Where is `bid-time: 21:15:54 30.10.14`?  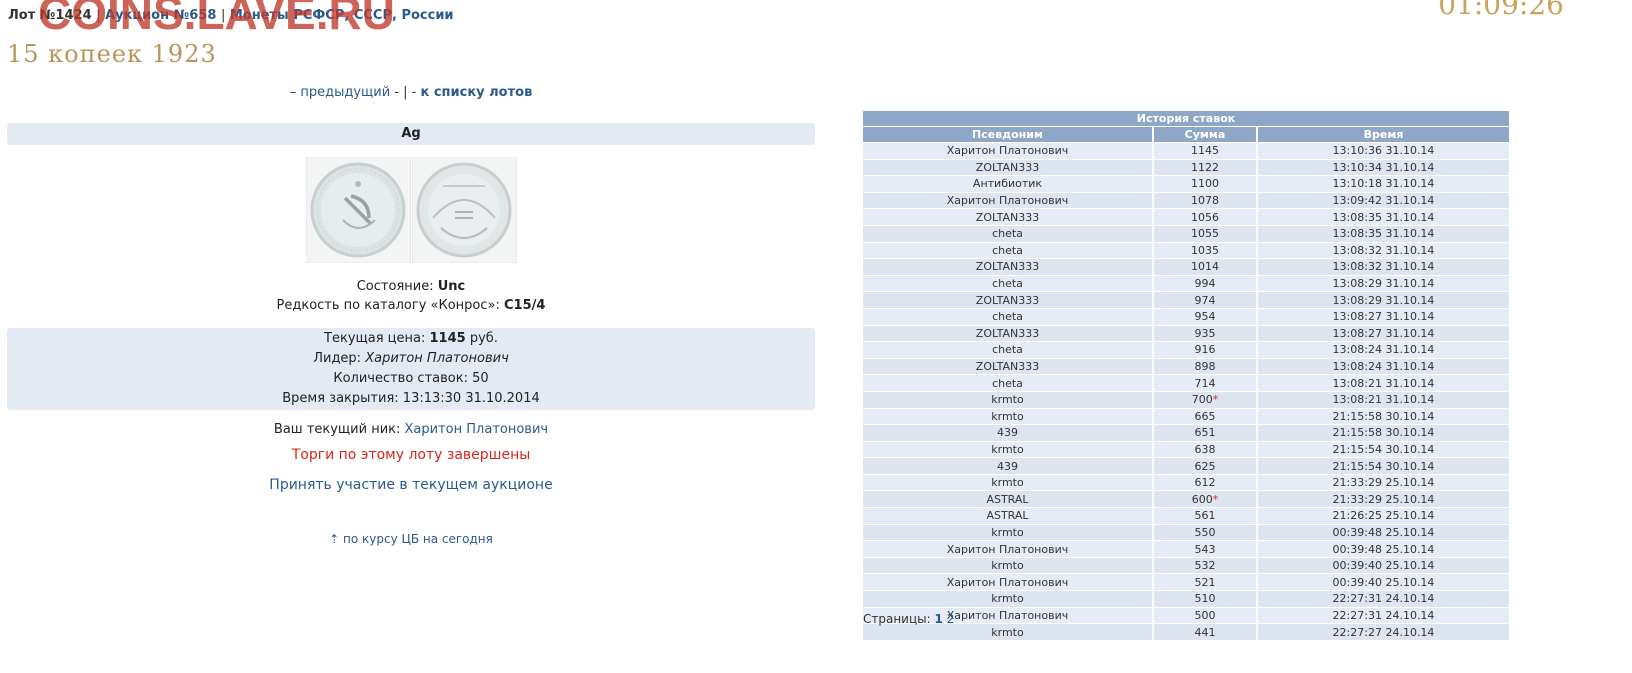
bid-time: 21:15:54 30.10.14 is located at coordinates (1383, 449).